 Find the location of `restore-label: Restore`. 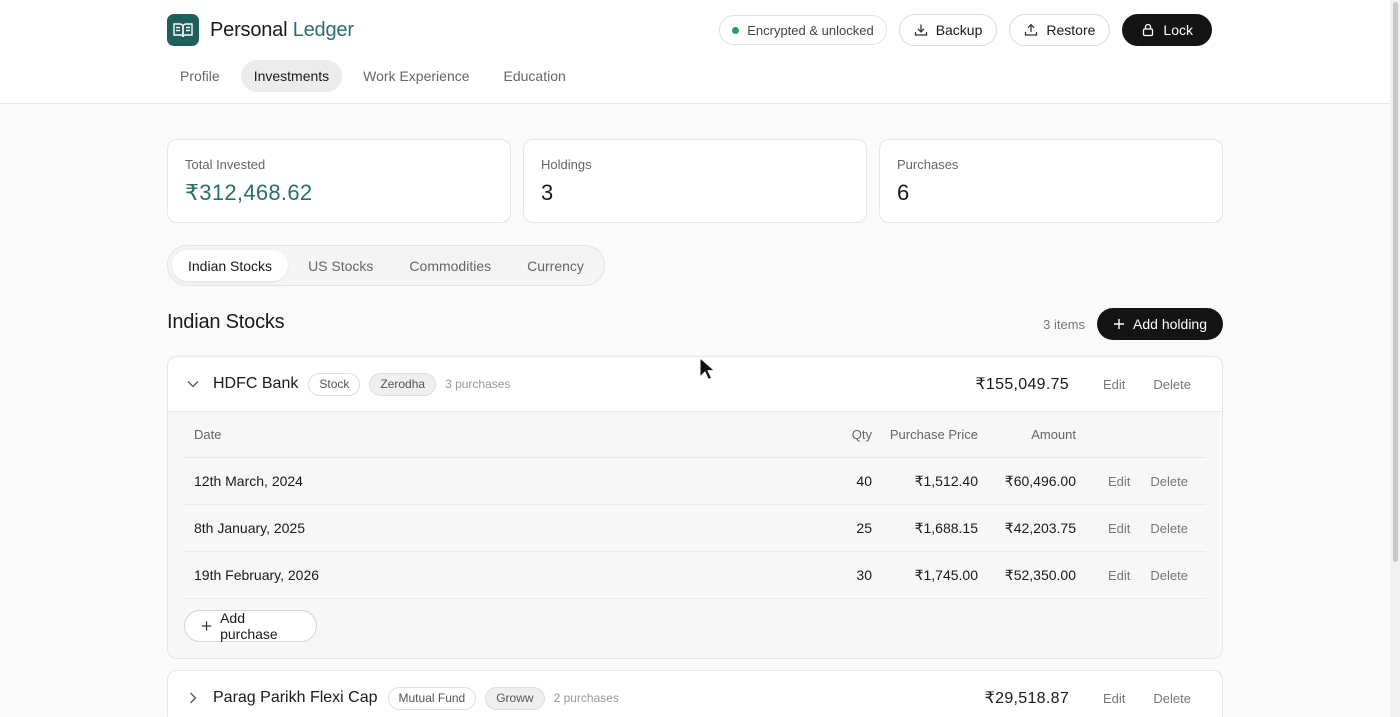

restore-label: Restore is located at coordinates (1071, 30).